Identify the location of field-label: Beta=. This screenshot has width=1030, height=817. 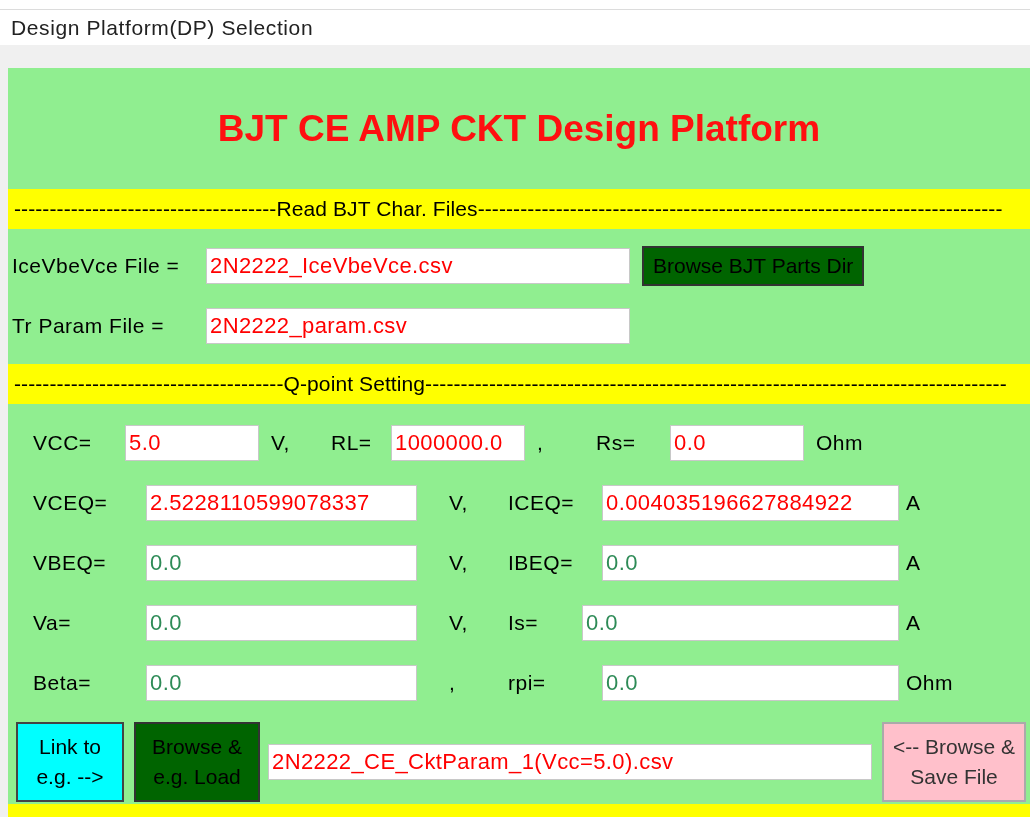
(62, 683).